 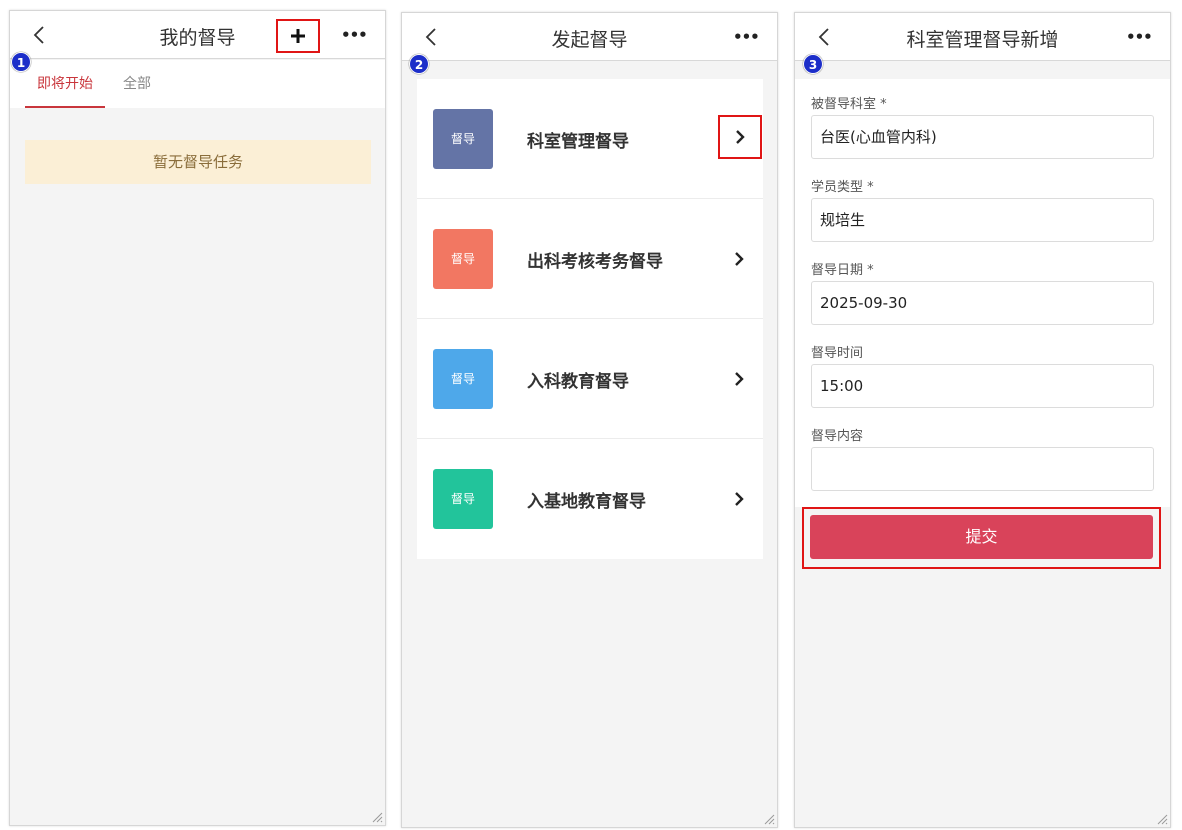 I want to click on trainee-type-label: 学员类型 *, so click(x=842, y=187).